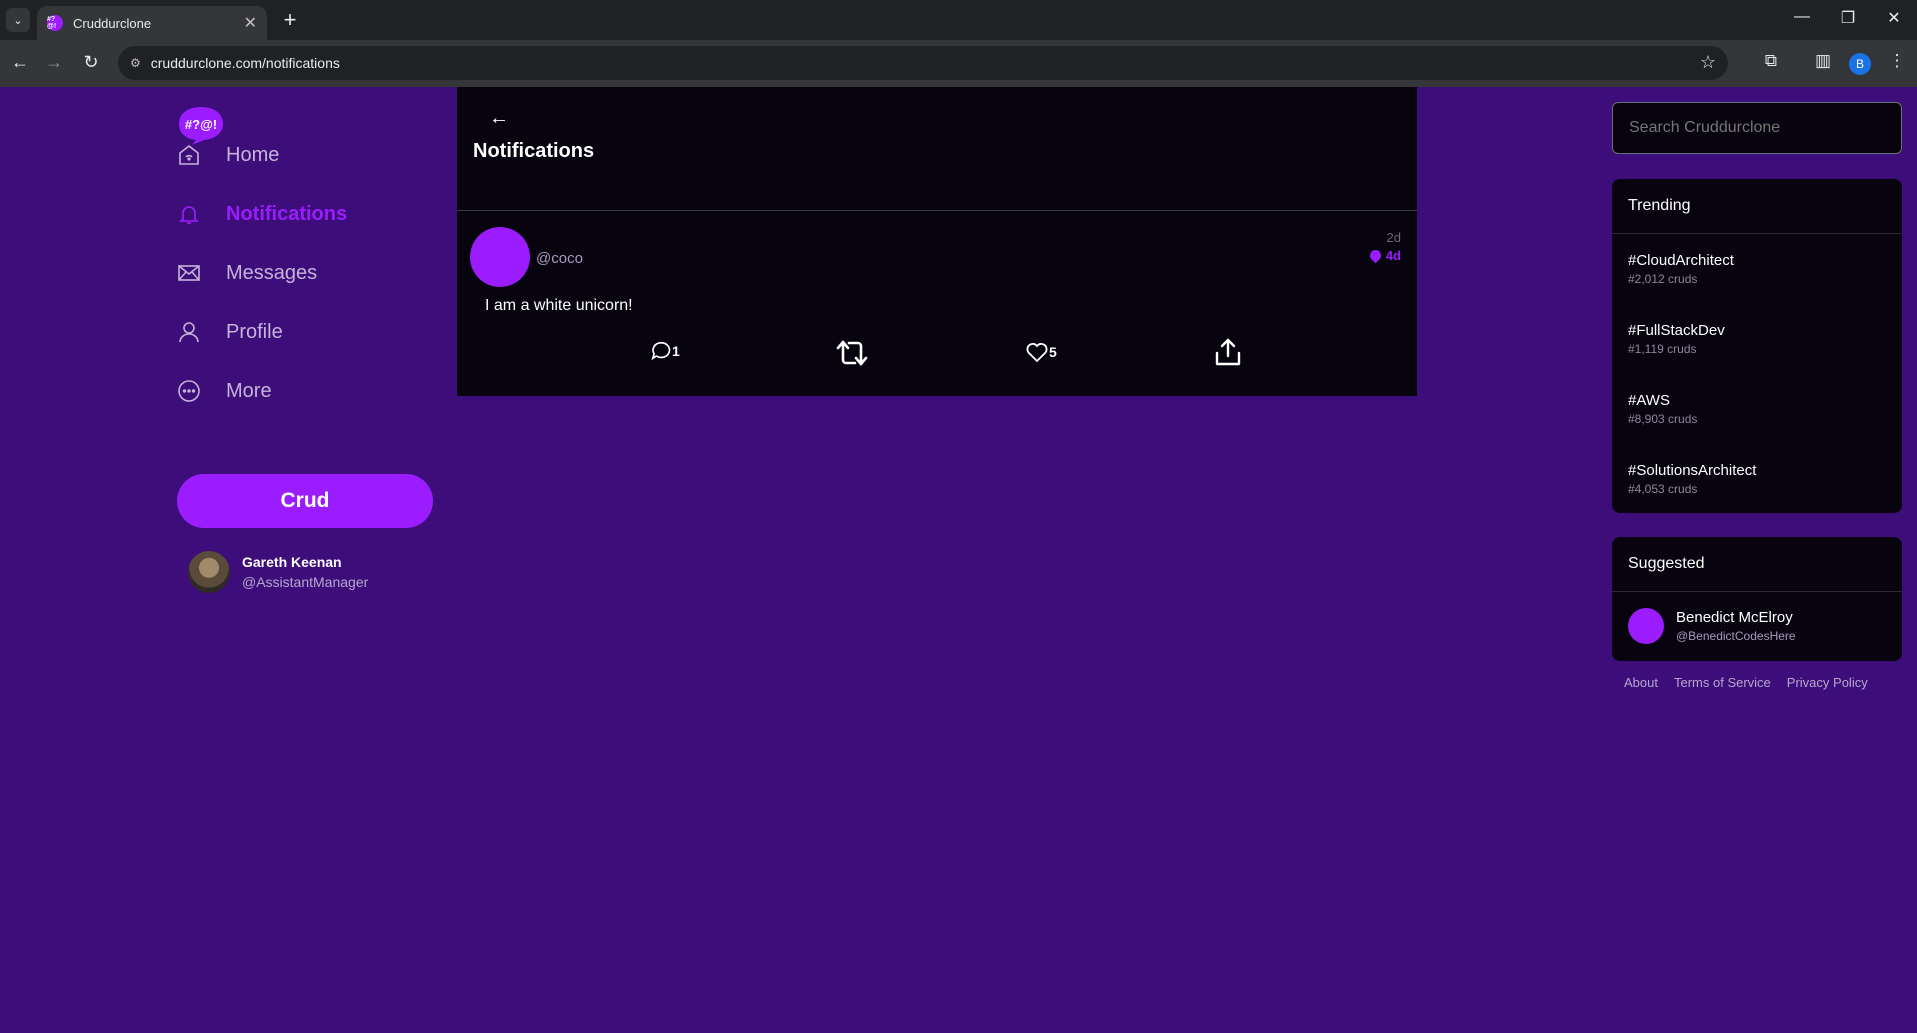  What do you see at coordinates (1827, 682) in the screenshot?
I see `footer-privacy-link: Privacy Policy` at bounding box center [1827, 682].